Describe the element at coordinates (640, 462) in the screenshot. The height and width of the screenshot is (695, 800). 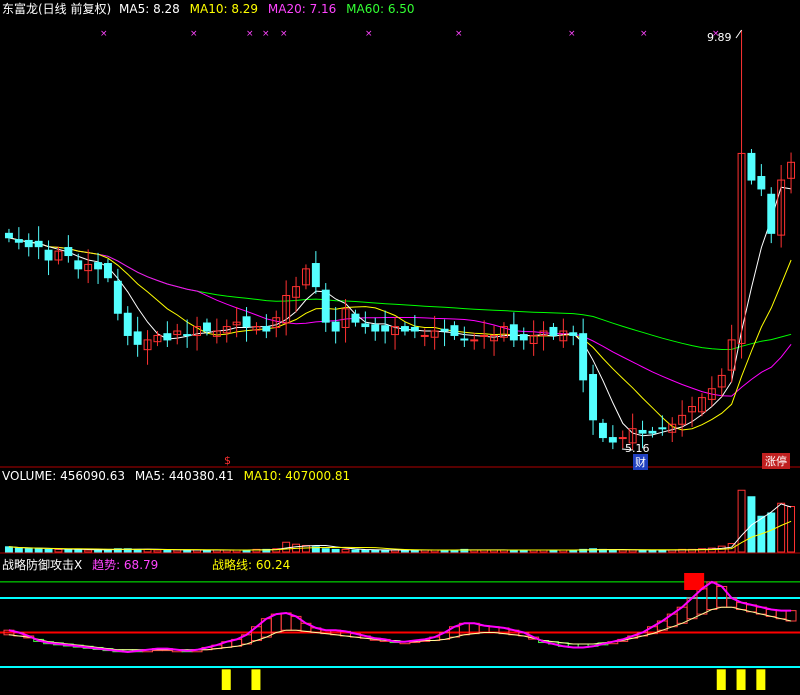
I see `cai-badge: 财` at that location.